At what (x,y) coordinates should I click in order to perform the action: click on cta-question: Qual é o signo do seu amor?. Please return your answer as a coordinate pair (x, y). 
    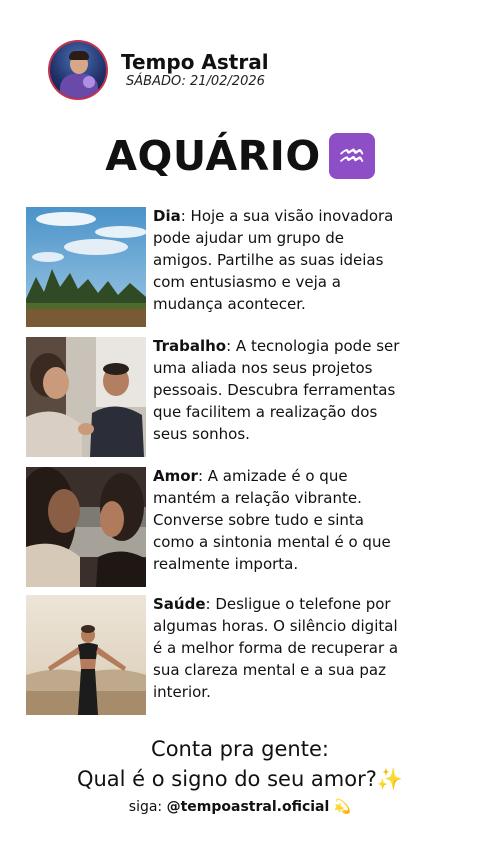
    Looking at the image, I should click on (226, 779).